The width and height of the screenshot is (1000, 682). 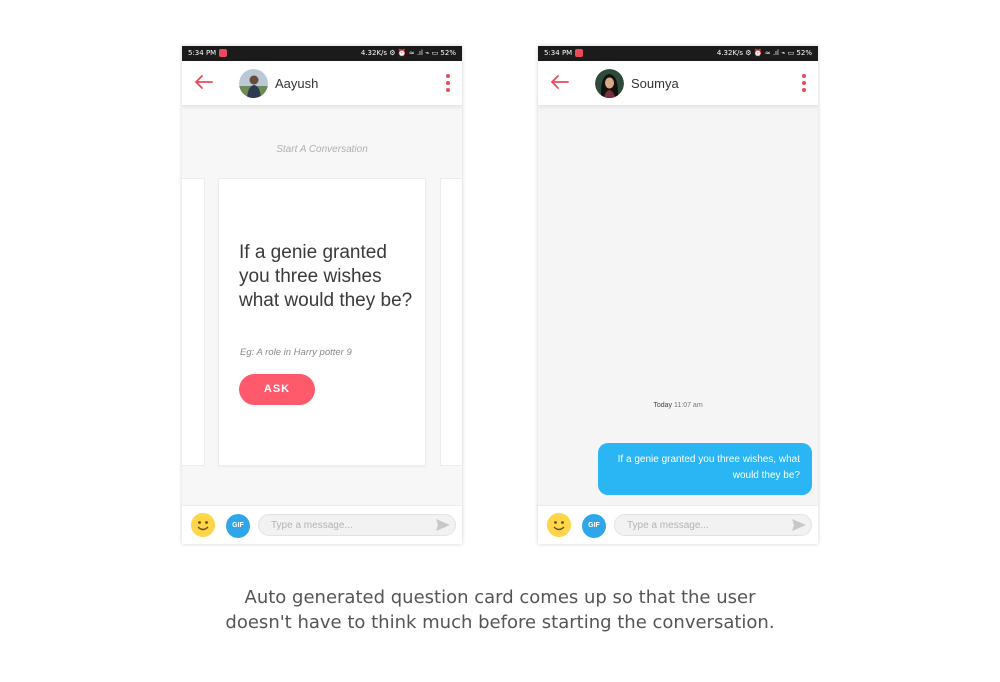 I want to click on timestamp-time: 11:07 am, so click(x=688, y=405).